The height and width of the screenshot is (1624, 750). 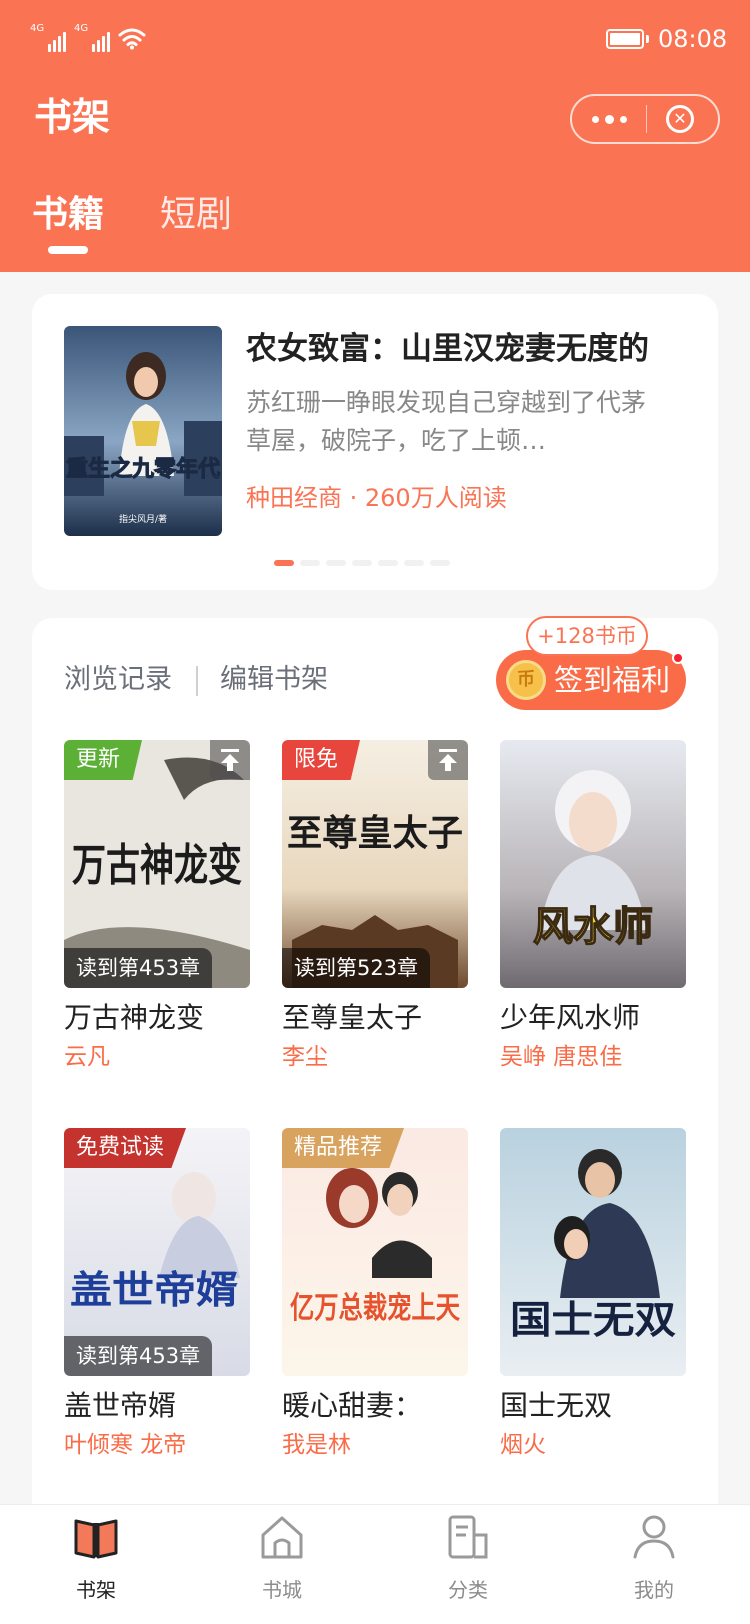 What do you see at coordinates (375, 1308) in the screenshot?
I see `cover-text: 亿万总裁宠上天` at bounding box center [375, 1308].